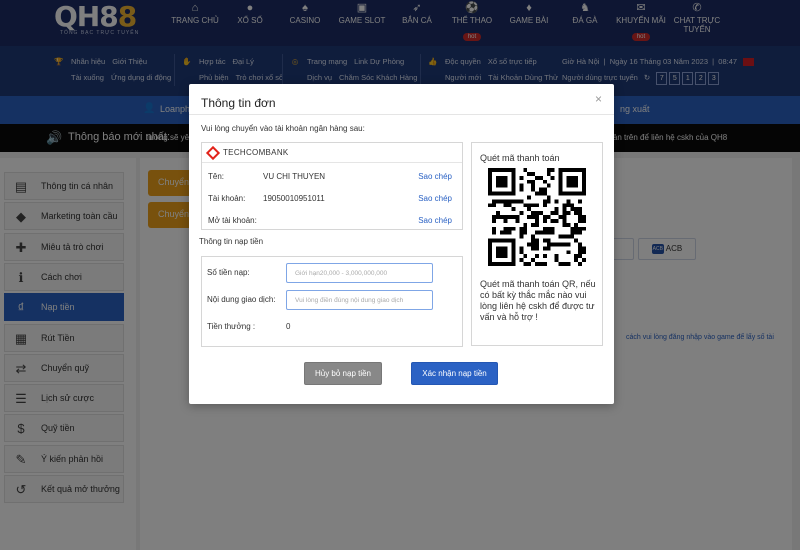 Image resolution: width=800 pixels, height=550 pixels. What do you see at coordinates (598, 99) in the screenshot?
I see `close-icon: ×` at bounding box center [598, 99].